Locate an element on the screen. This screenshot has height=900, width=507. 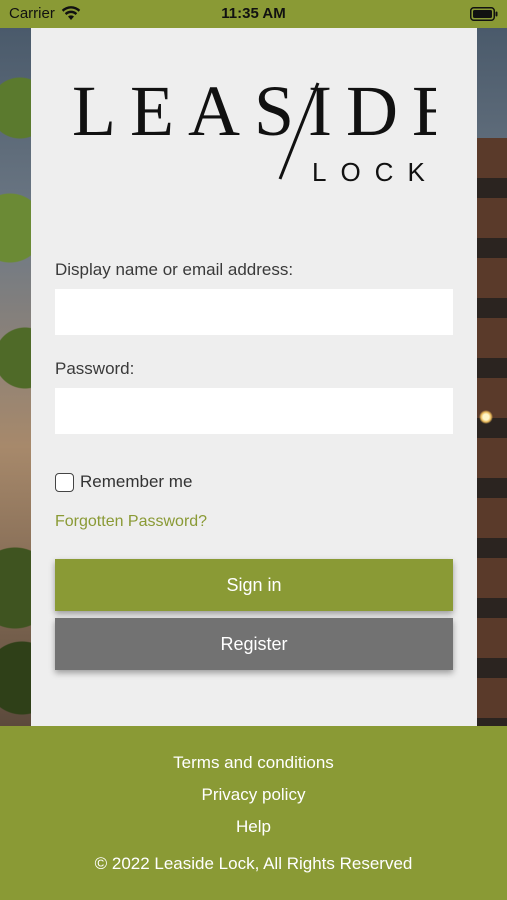
password-input is located at coordinates (254, 411).